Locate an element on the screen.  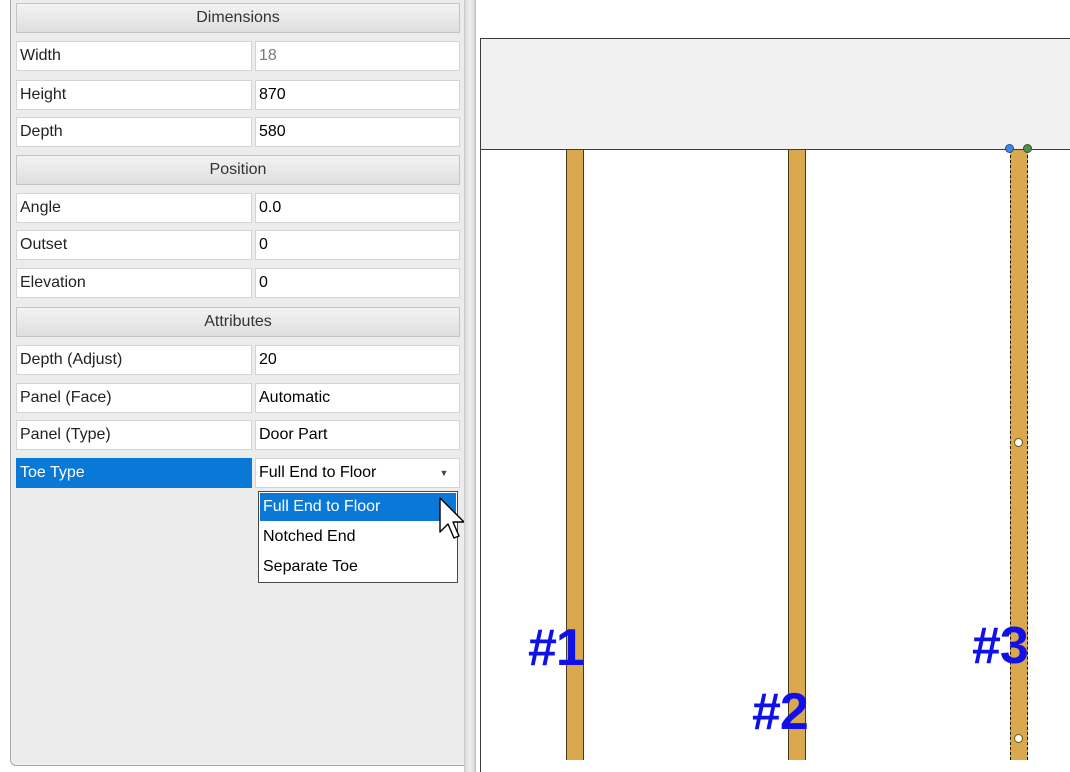
property-label-outset: Outset is located at coordinates (134, 245).